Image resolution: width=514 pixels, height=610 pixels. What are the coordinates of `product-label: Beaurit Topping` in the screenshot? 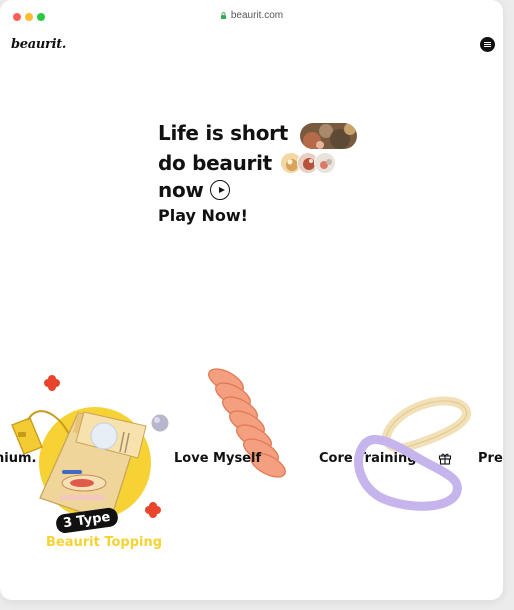 It's located at (104, 542).